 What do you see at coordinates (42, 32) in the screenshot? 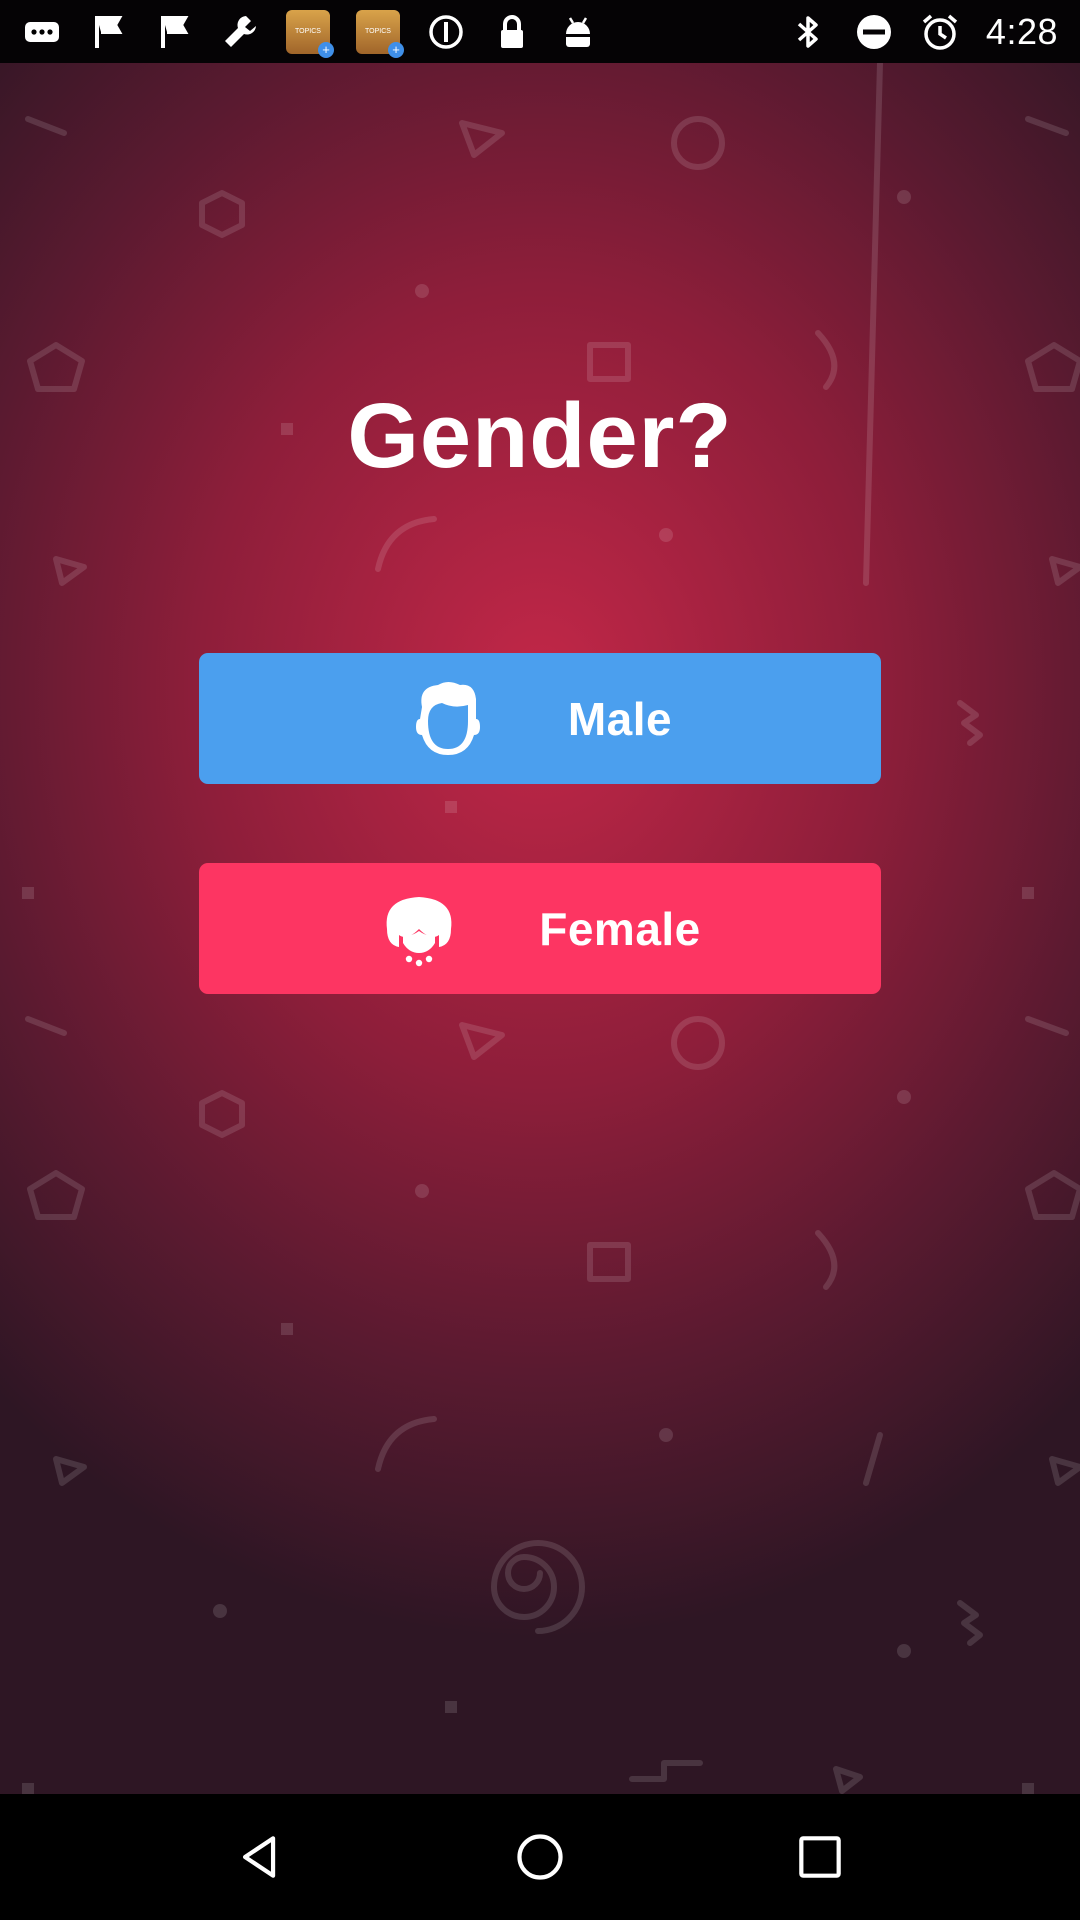
I see `more-icon` at bounding box center [42, 32].